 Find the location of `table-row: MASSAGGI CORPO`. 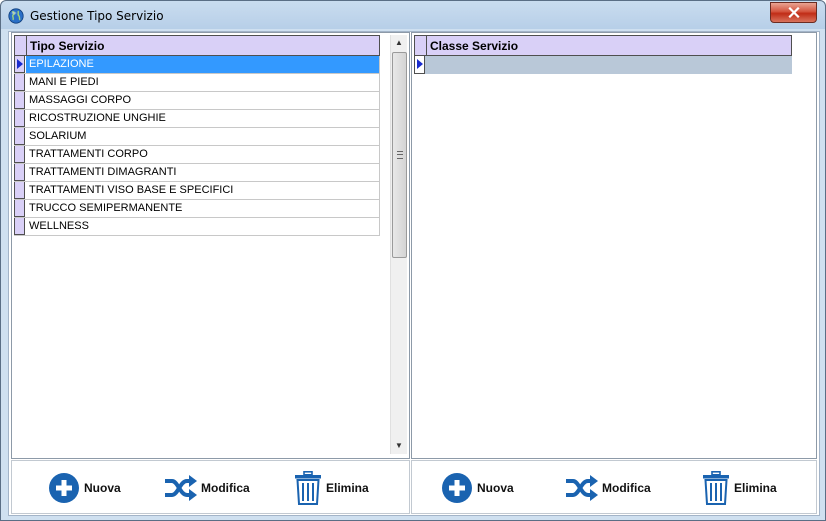

table-row: MASSAGGI CORPO is located at coordinates (197, 101).